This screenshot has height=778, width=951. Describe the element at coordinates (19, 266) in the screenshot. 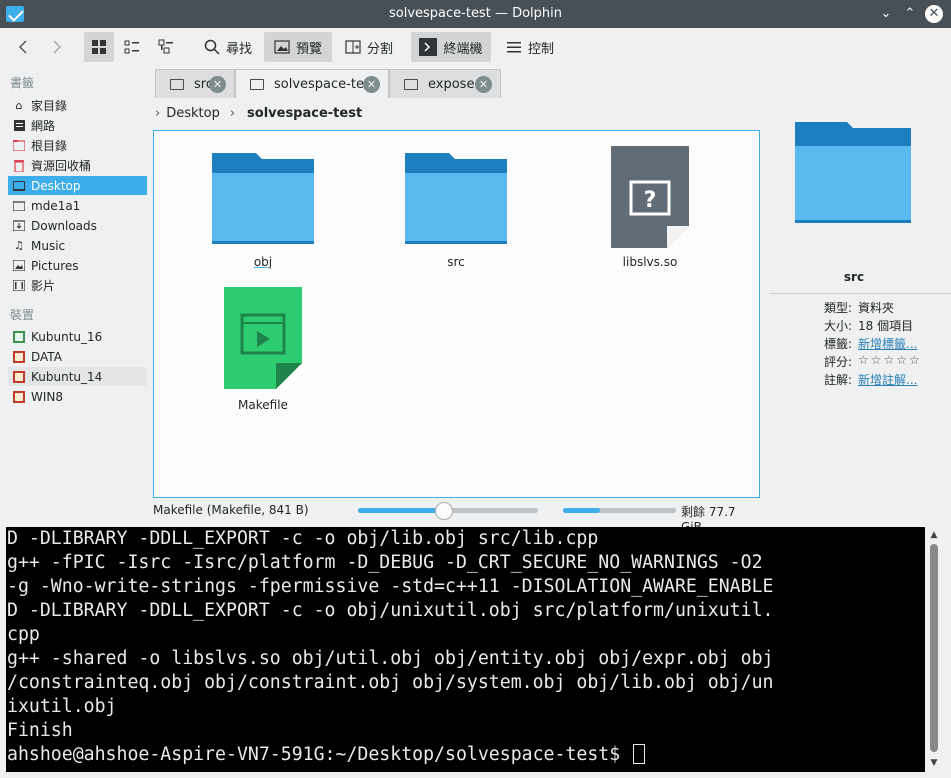

I see `pictures-icon` at that location.